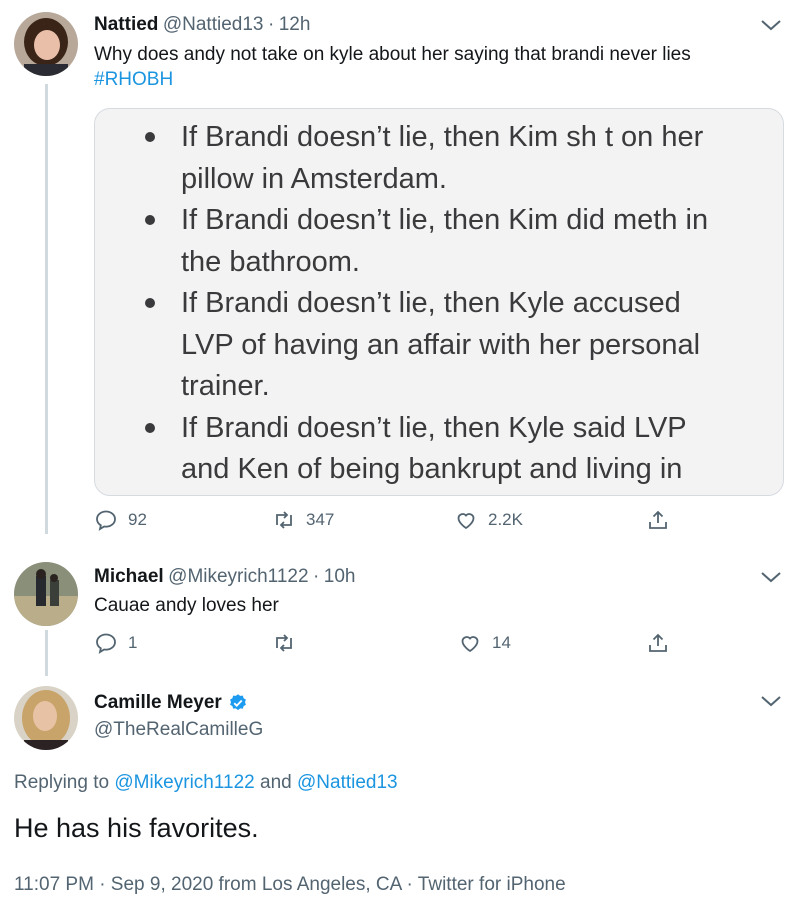  What do you see at coordinates (501, 642) in the screenshot?
I see `like-count: 14` at bounding box center [501, 642].